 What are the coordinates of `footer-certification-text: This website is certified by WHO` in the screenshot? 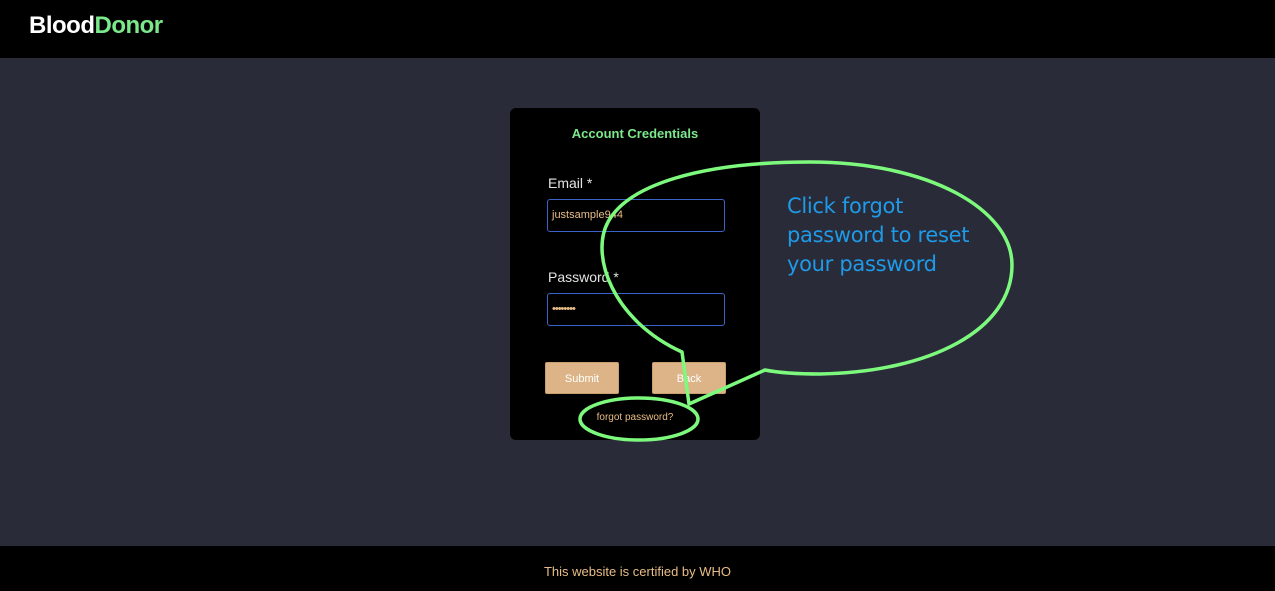 It's located at (637, 571).